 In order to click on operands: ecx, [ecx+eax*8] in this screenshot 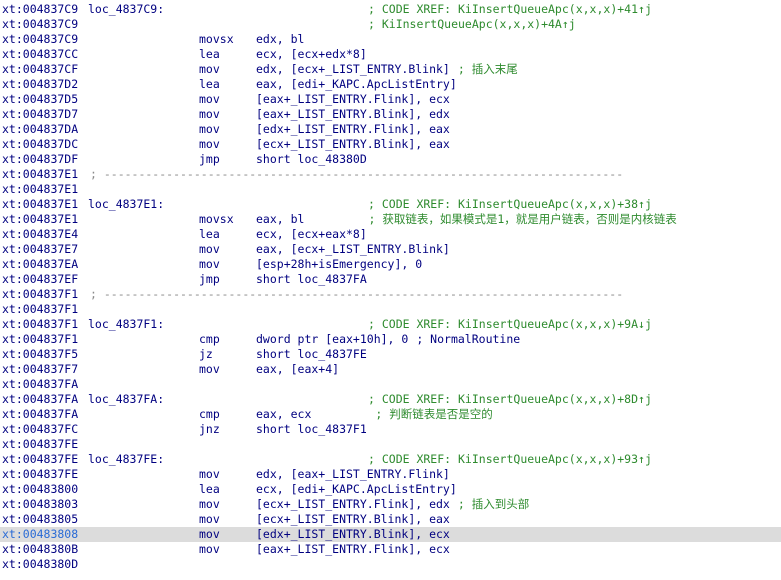, I will do `click(311, 234)`.